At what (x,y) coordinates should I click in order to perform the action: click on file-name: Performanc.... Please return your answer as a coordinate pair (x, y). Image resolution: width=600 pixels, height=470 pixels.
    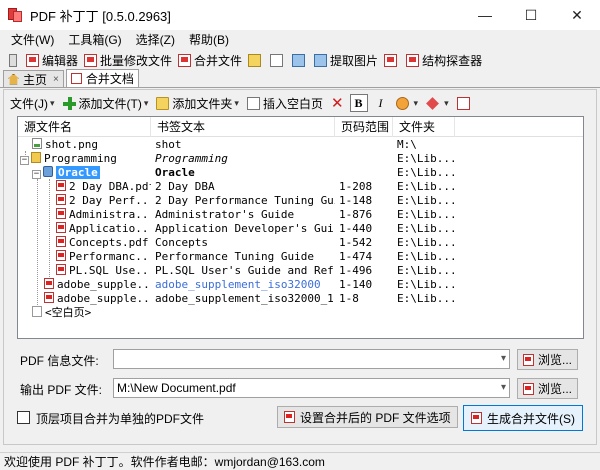
    Looking at the image, I should click on (110, 256).